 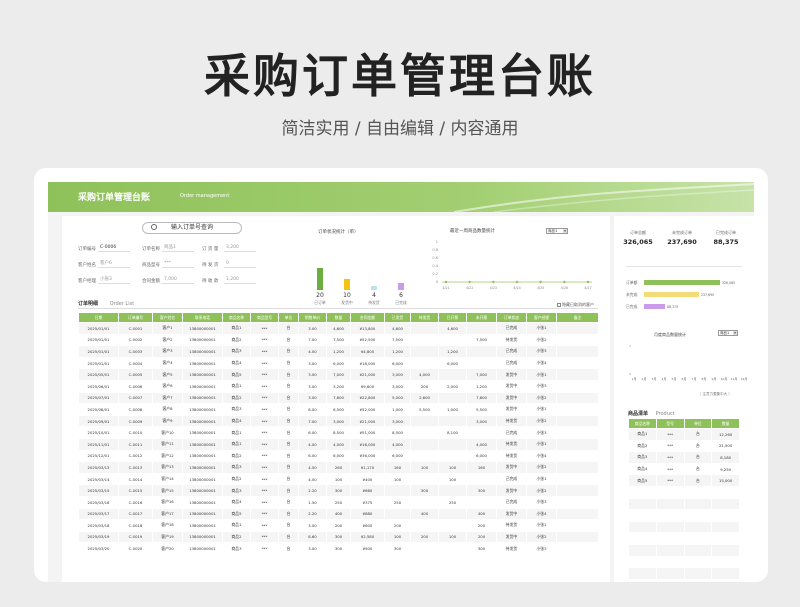 What do you see at coordinates (98, 525) in the screenshot?
I see `table-cell: 2025/03/18` at bounding box center [98, 525].